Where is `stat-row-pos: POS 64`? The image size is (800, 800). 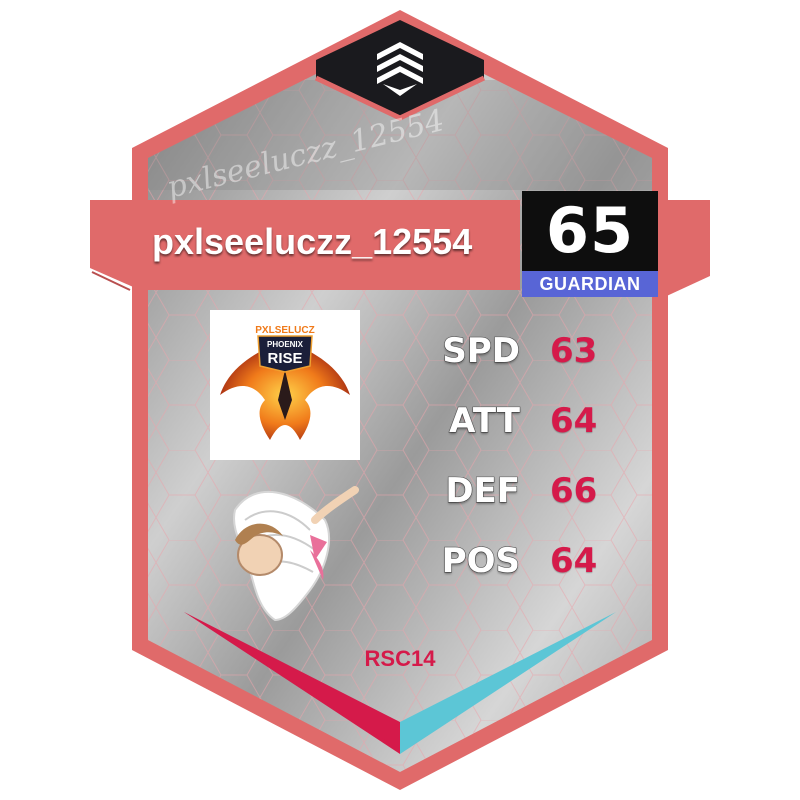
stat-row-pos: POS 64 is located at coordinates (530, 561).